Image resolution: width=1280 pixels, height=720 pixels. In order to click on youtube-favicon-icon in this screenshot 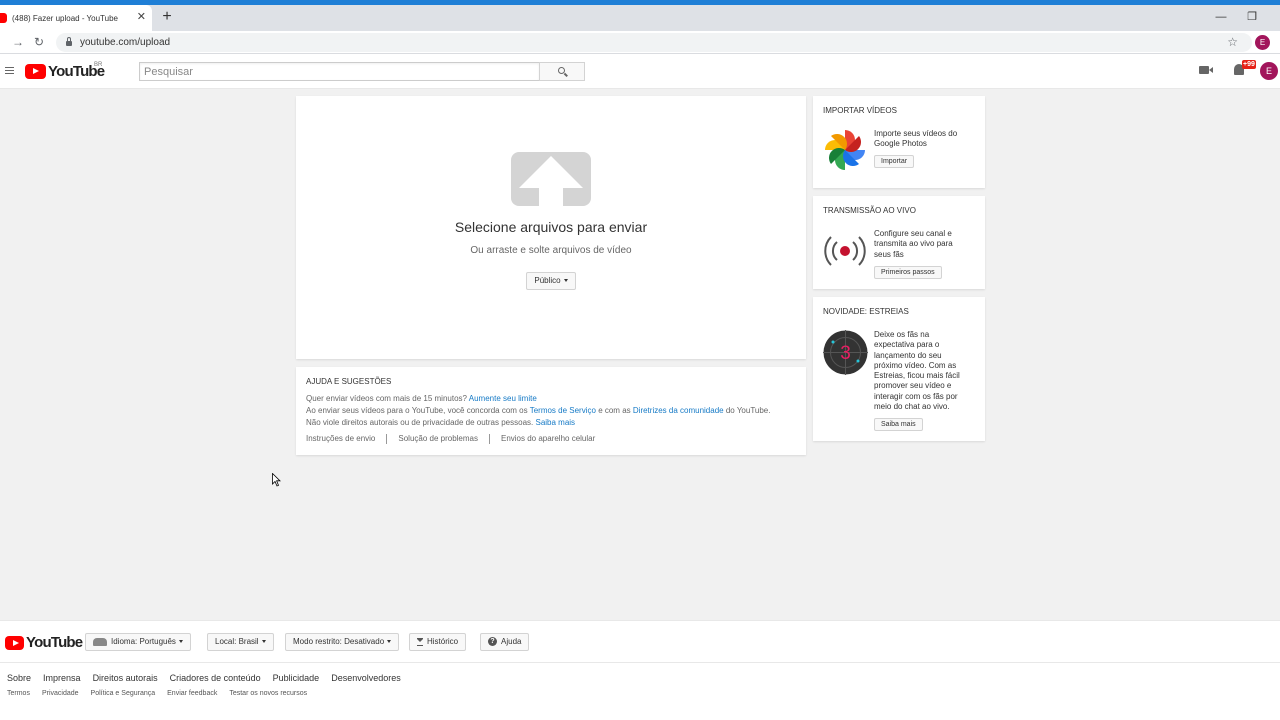, I will do `click(3, 18)`.